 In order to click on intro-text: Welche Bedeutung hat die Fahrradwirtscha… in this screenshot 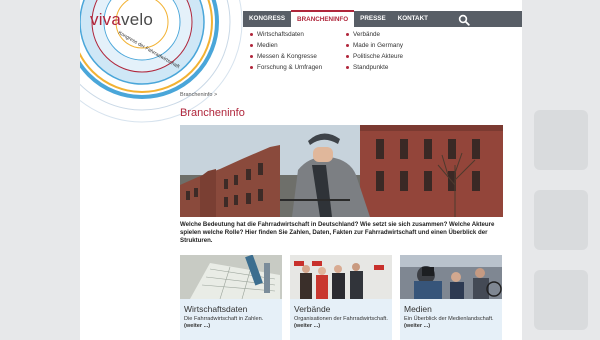, I will do `click(337, 232)`.